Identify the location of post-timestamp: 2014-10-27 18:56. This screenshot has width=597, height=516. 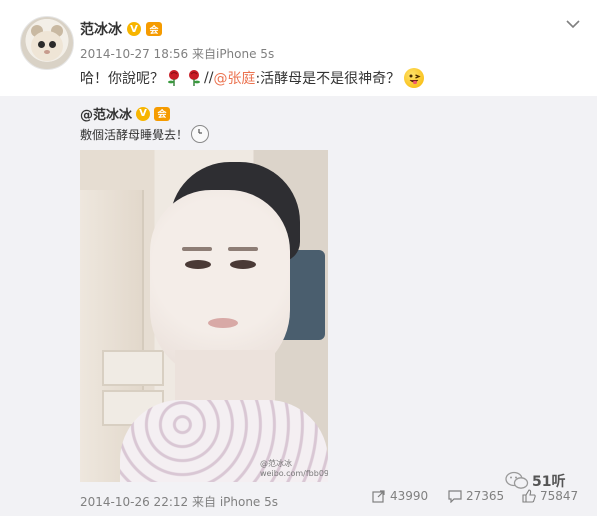
(134, 54).